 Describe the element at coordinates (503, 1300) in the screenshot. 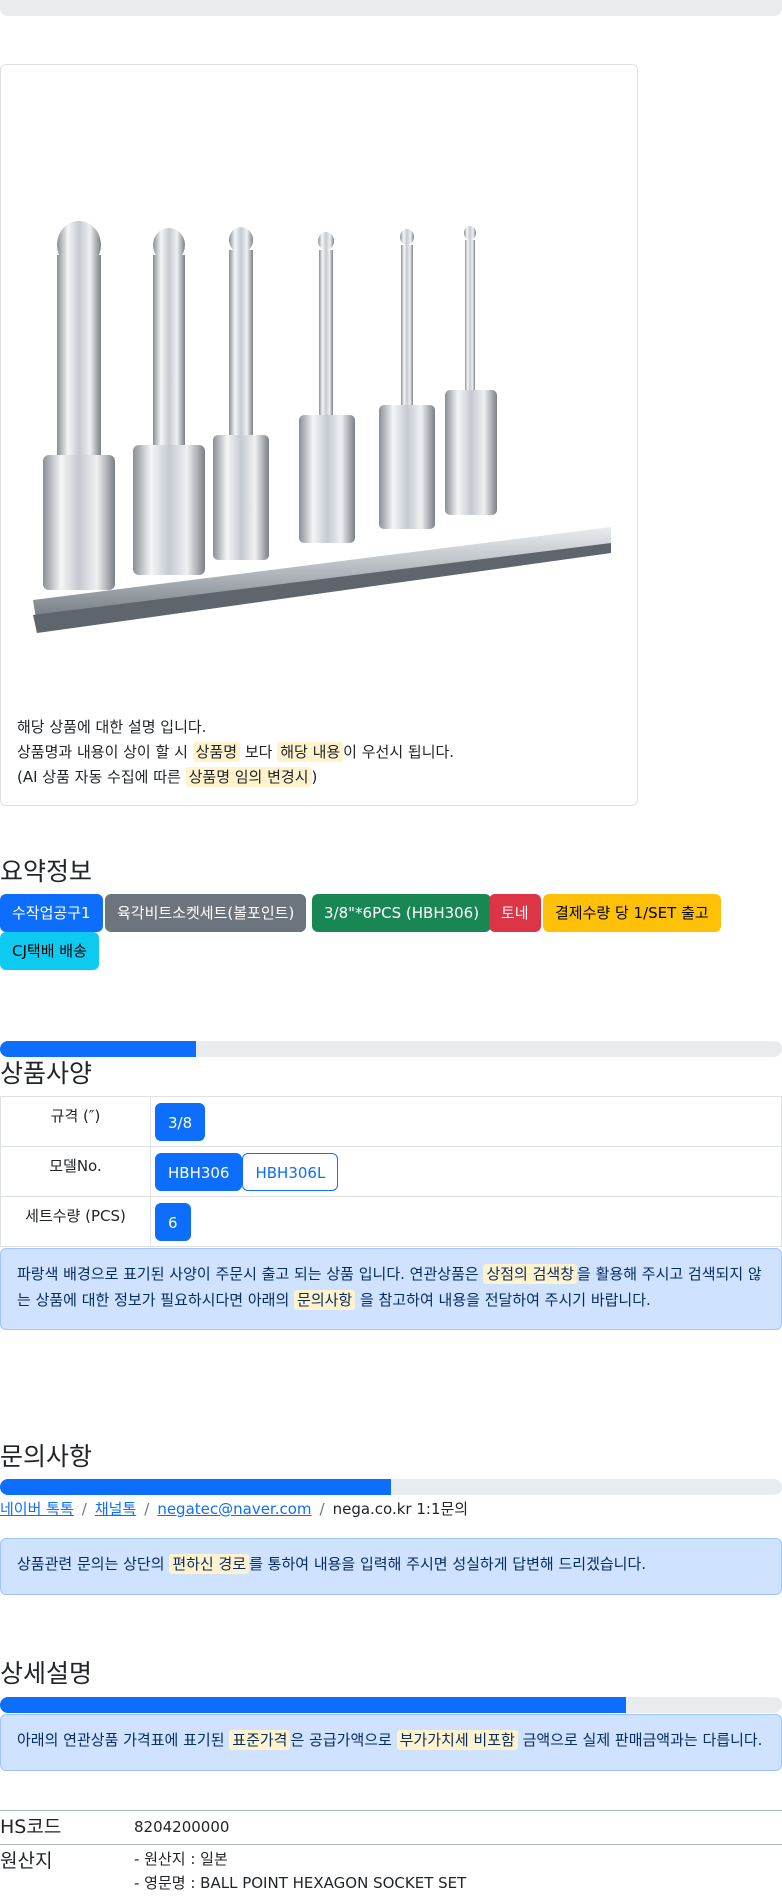

I see `text: 을 참고하여 내용을 전달하여 주시기 바랍니다.` at that location.